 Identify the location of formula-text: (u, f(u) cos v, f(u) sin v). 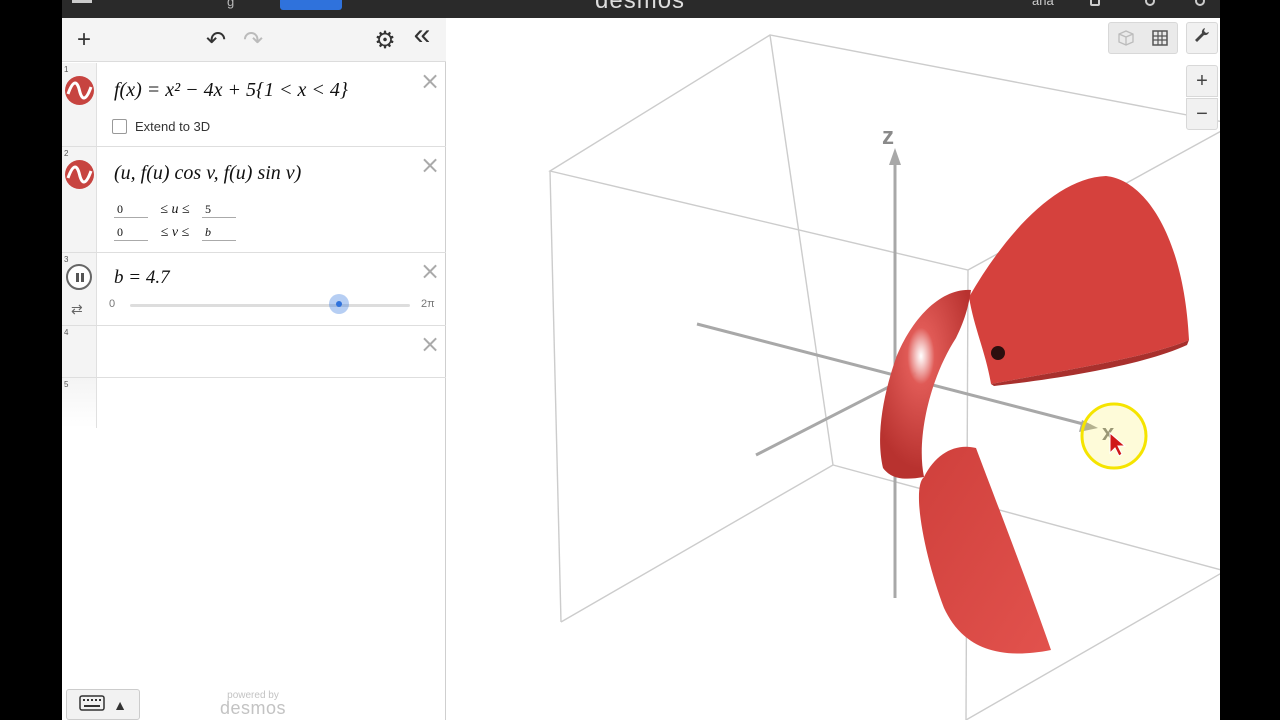
(208, 173).